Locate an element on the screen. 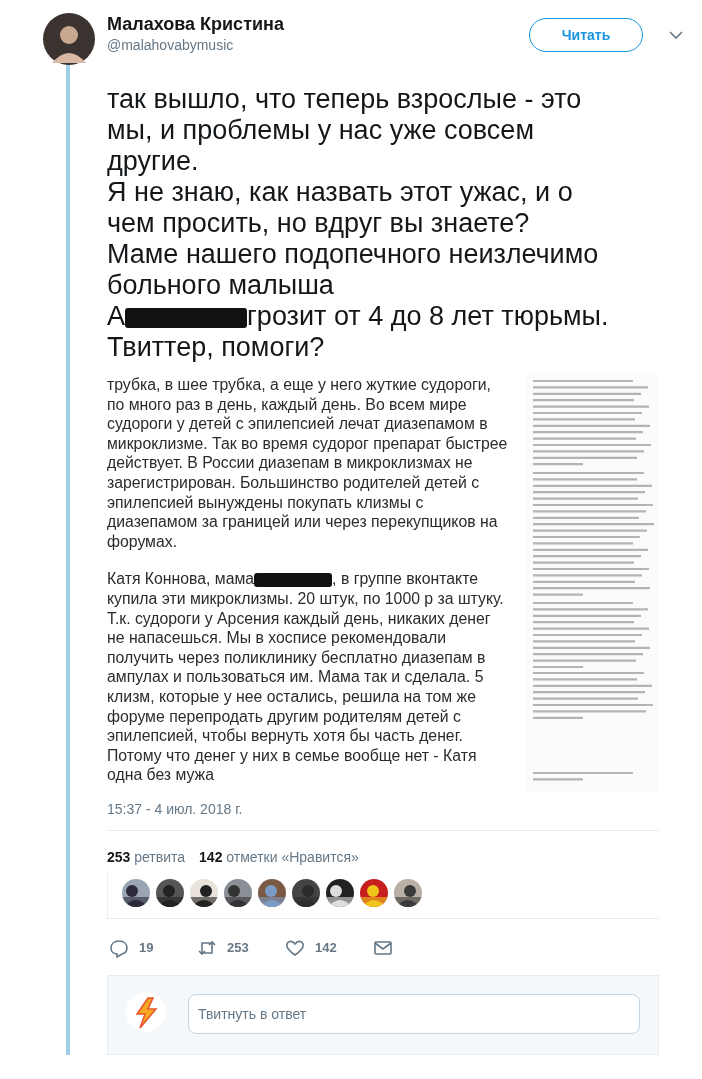  chevron-down-icon is located at coordinates (676, 35).